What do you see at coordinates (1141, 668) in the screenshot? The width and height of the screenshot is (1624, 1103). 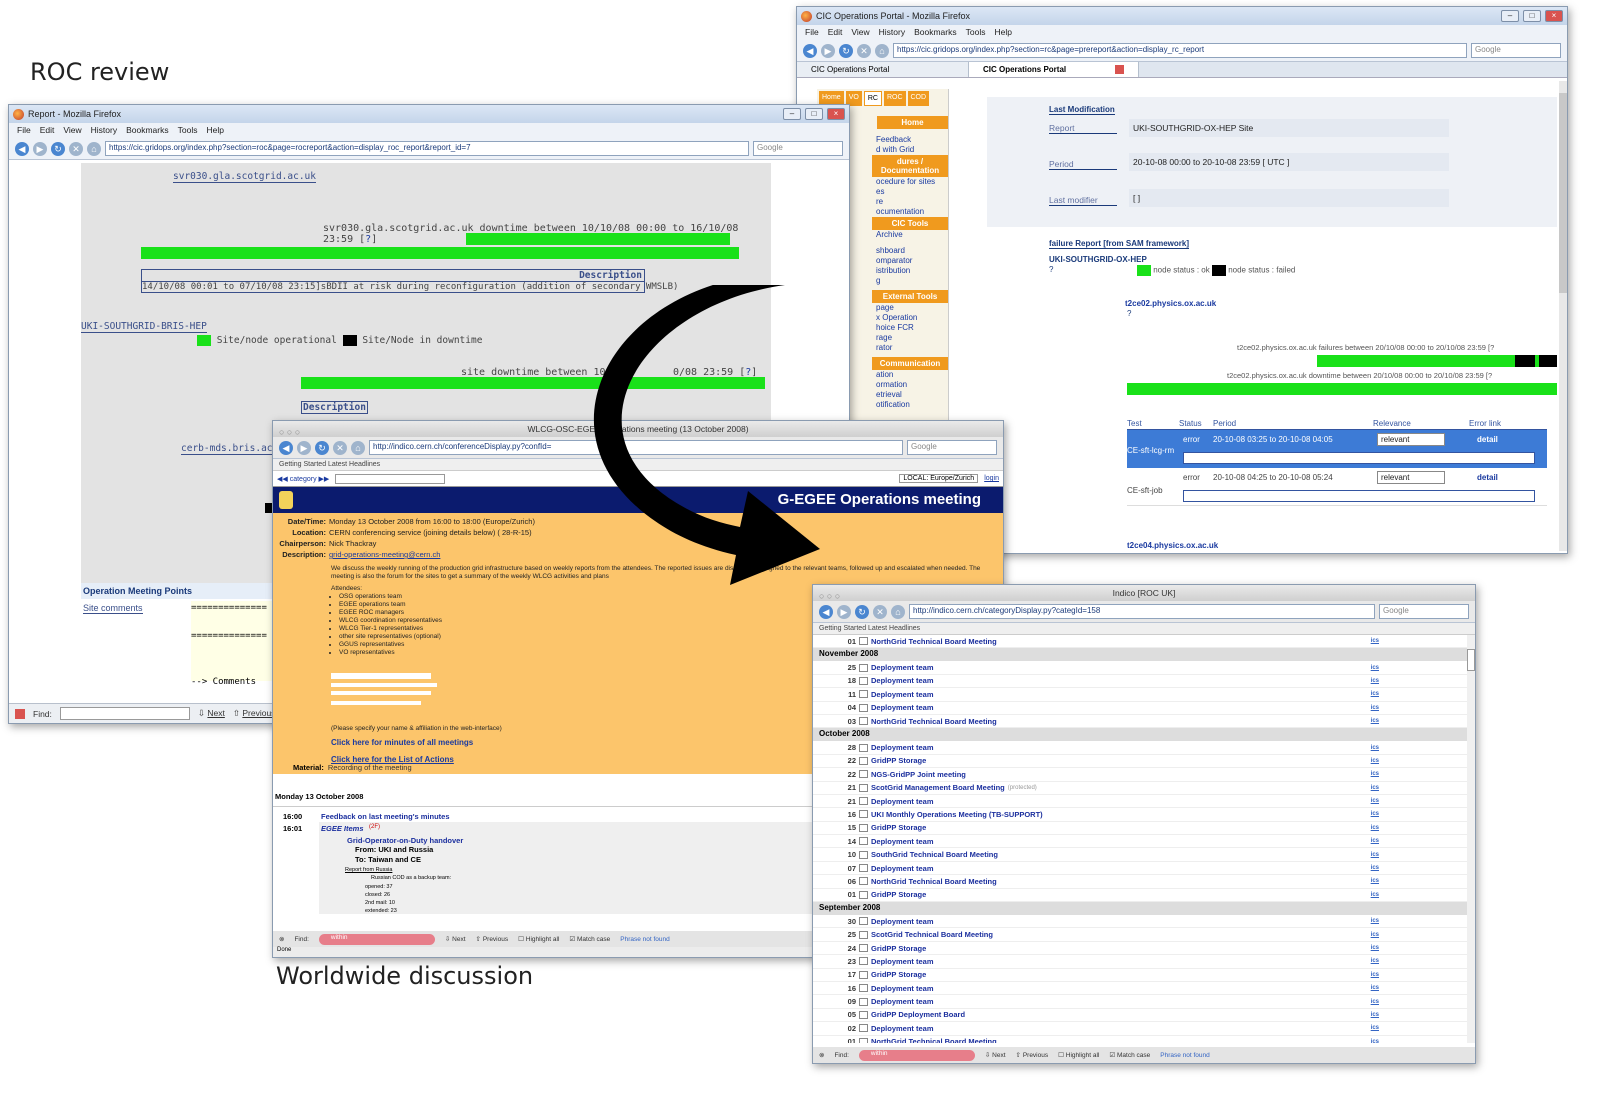 I see `event-row: 25 Deployment team ics` at bounding box center [1141, 668].